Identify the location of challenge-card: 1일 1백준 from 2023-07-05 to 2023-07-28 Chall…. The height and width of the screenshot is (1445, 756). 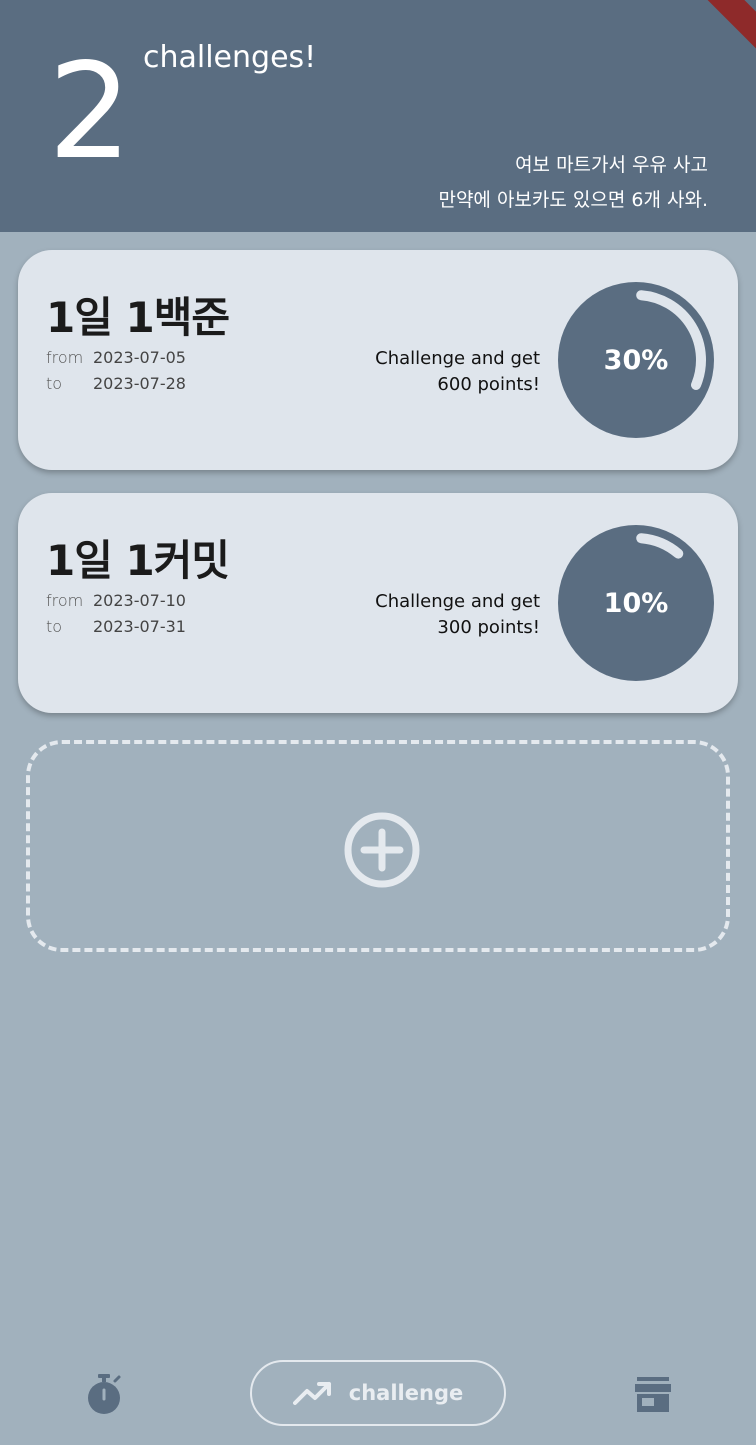
(378, 360).